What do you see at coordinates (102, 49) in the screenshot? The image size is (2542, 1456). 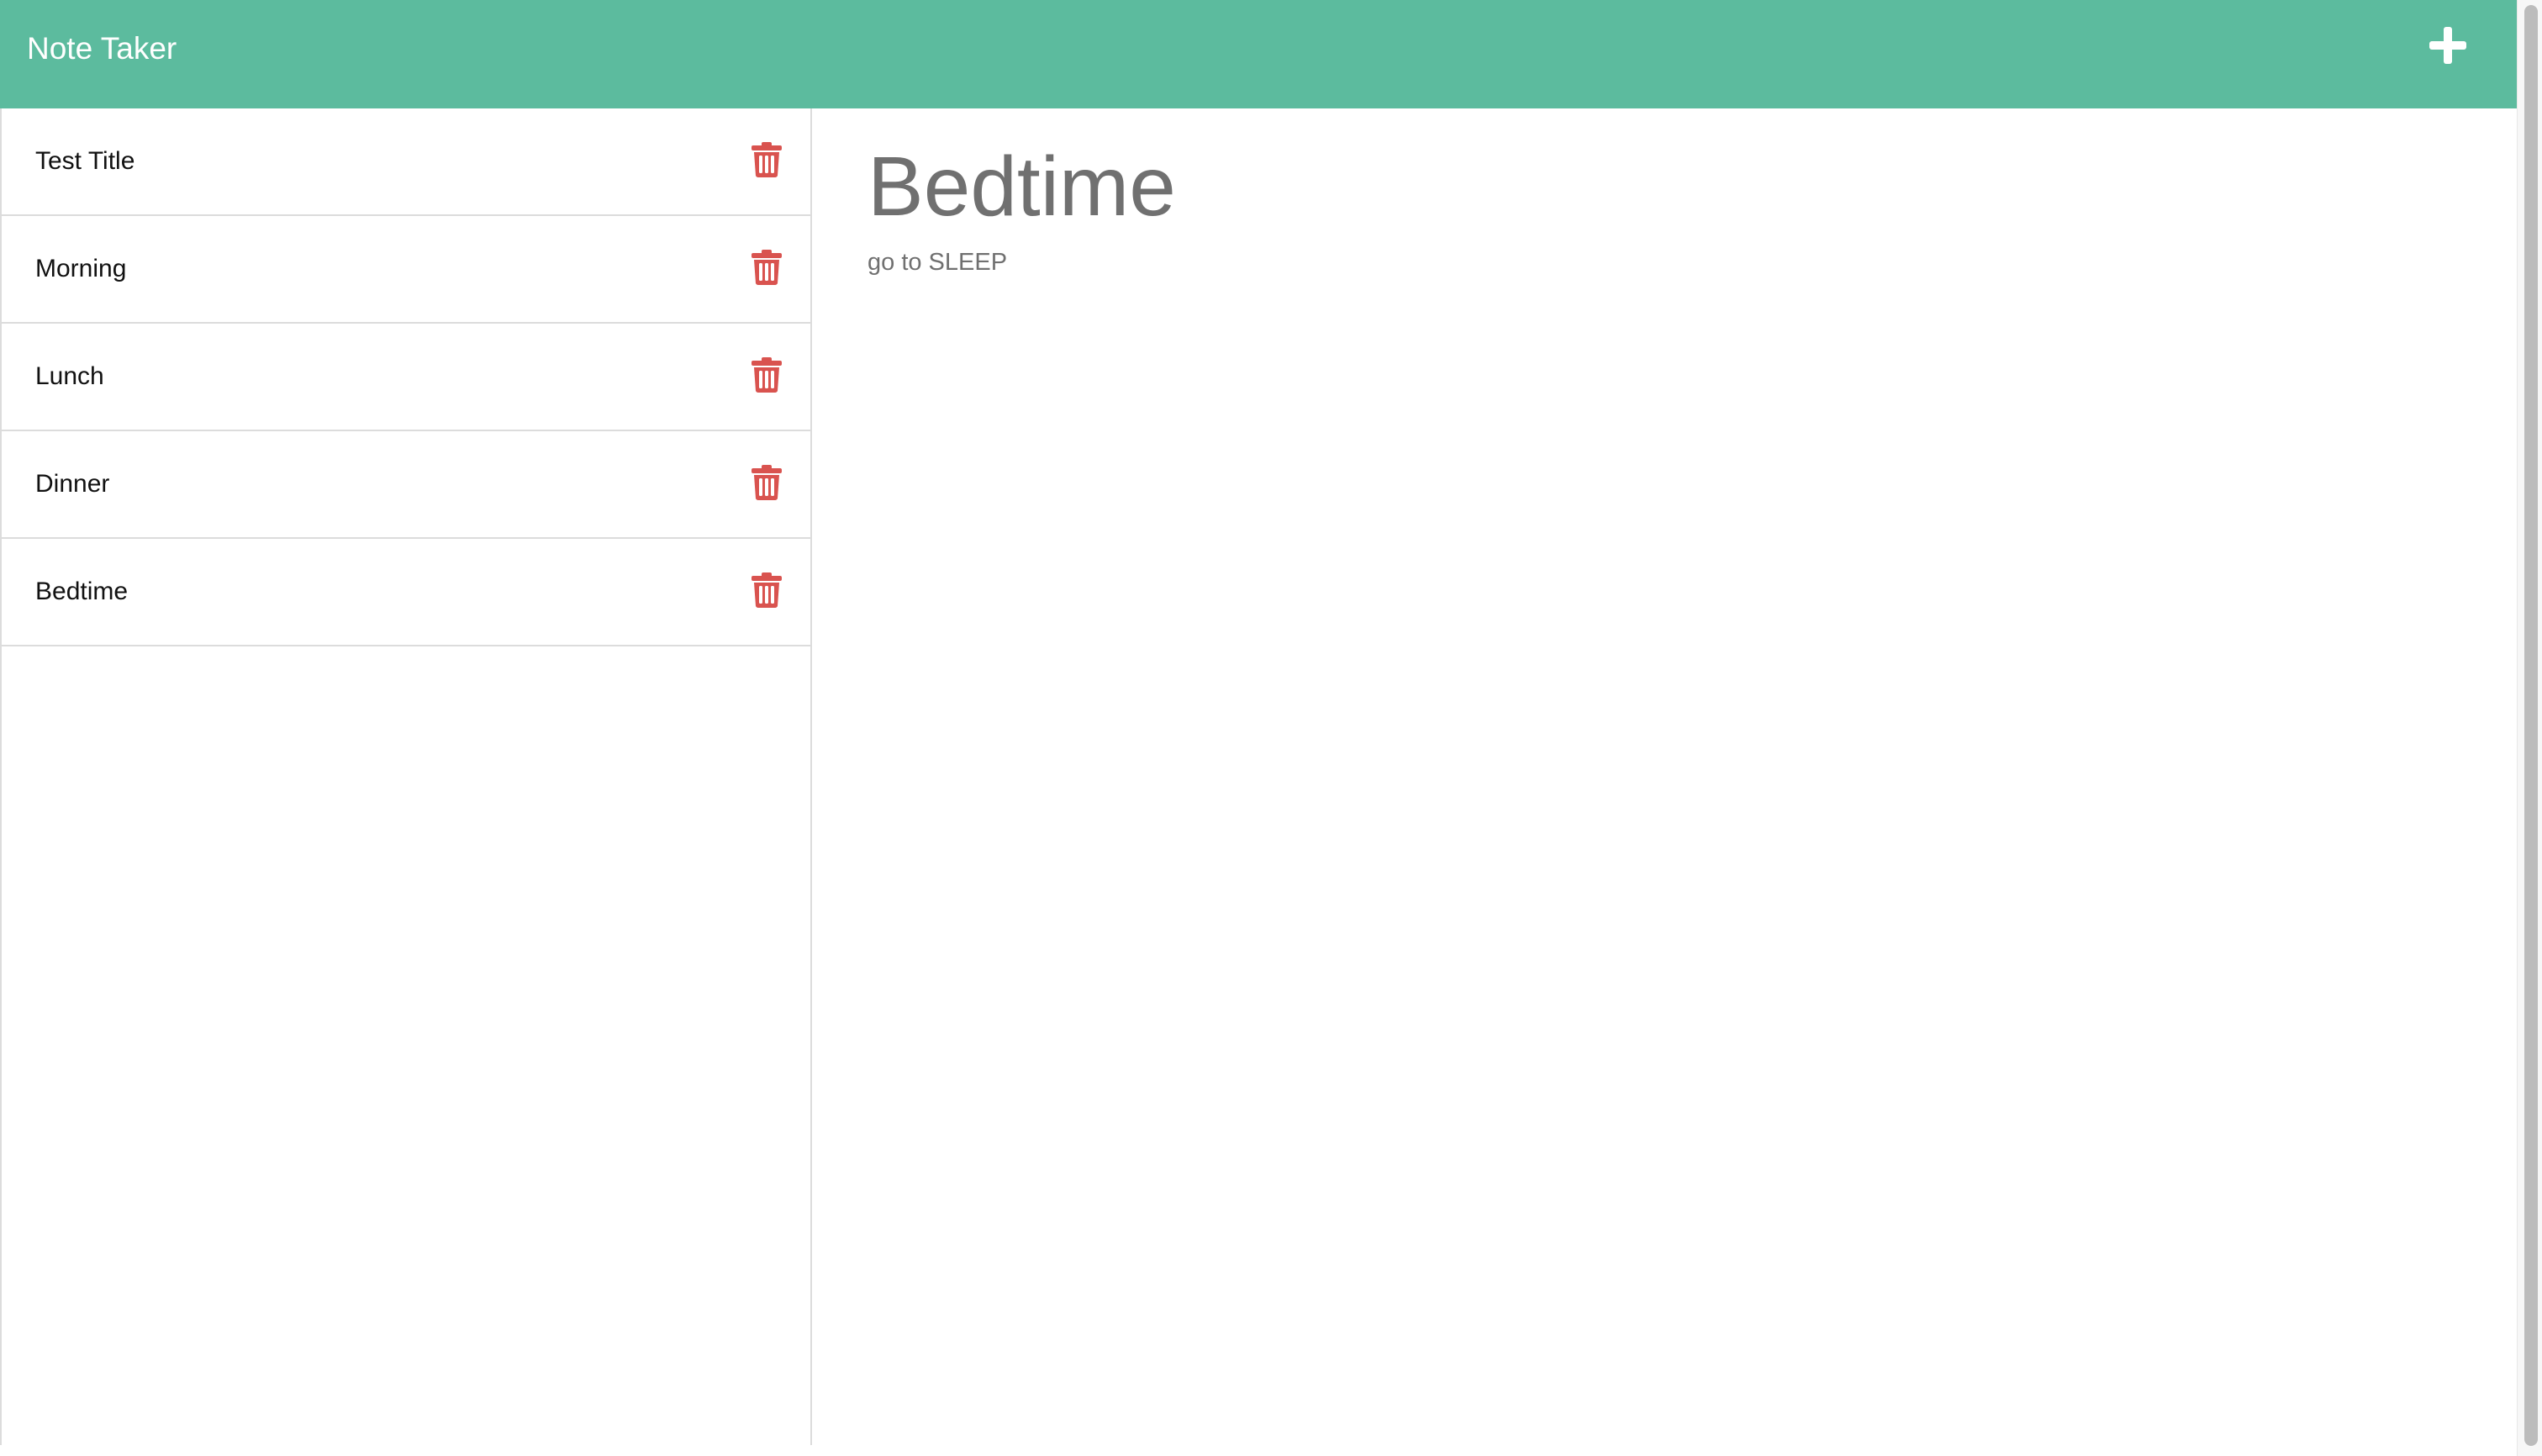 I see `app-title: Note Taker` at bounding box center [102, 49].